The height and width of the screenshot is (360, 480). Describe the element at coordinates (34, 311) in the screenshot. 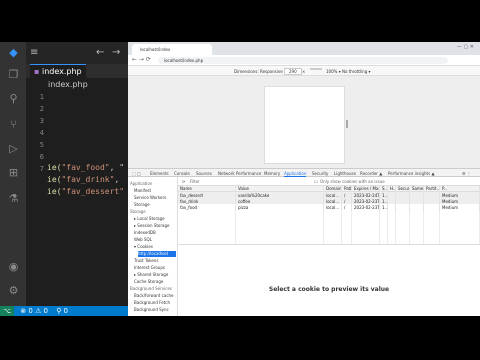

I see `problems-count: ⊗ 0 ⚠ 0` at that location.